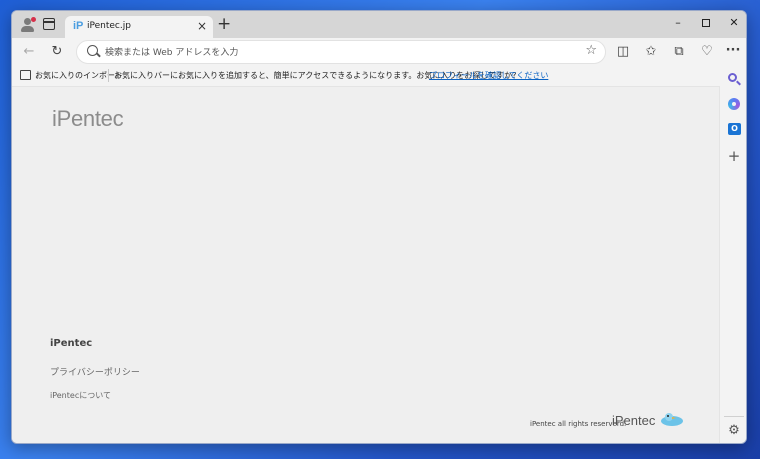 This screenshot has width=760, height=459. What do you see at coordinates (28, 25) in the screenshot?
I see `profile-icon` at bounding box center [28, 25].